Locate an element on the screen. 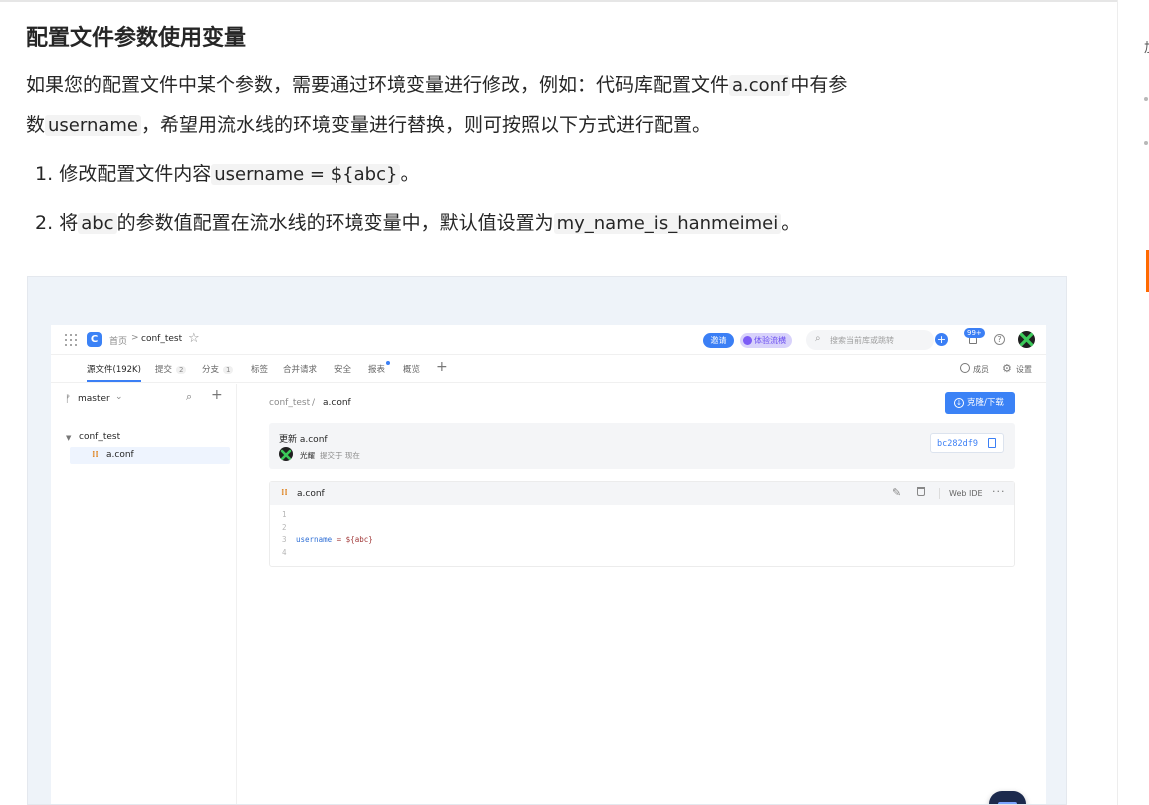 The width and height of the screenshot is (1149, 805). delete-trash-icon is located at coordinates (921, 491).